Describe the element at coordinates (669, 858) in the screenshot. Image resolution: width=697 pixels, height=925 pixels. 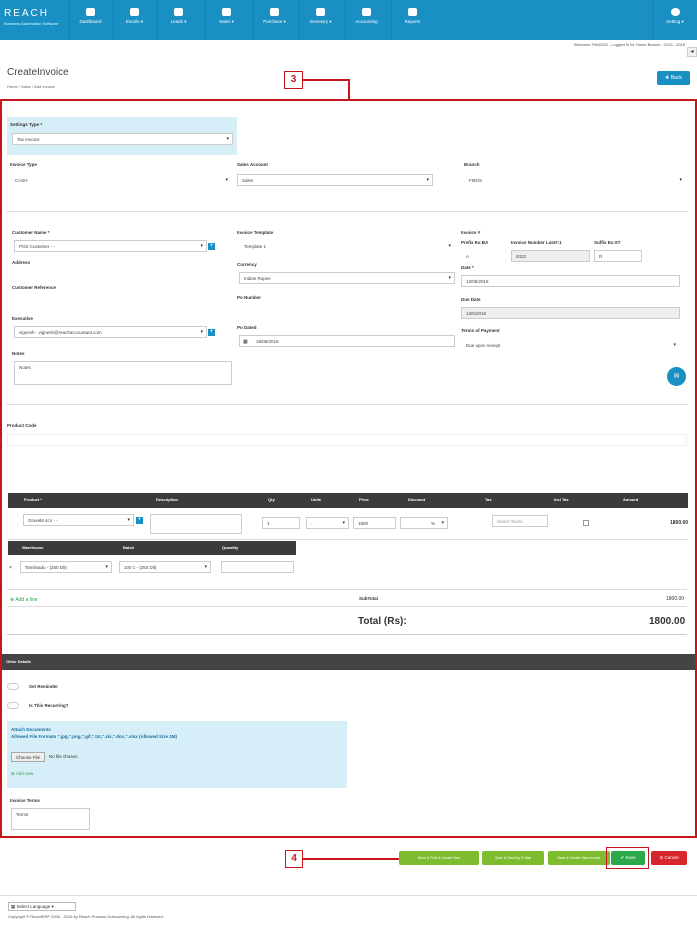
I see `cancel-button: ⊘ Cancel` at that location.